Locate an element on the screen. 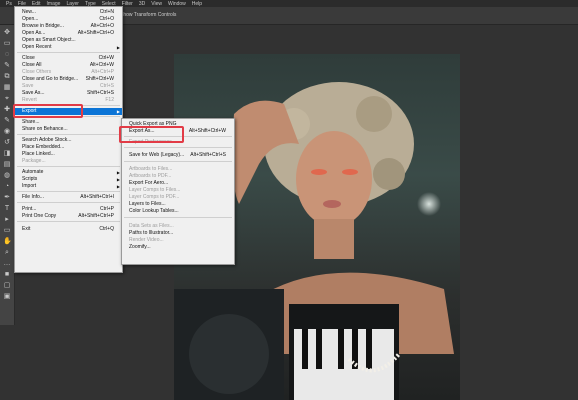  menu-item-shortcut: Shift+Ctrl+W is located at coordinates (99, 79).